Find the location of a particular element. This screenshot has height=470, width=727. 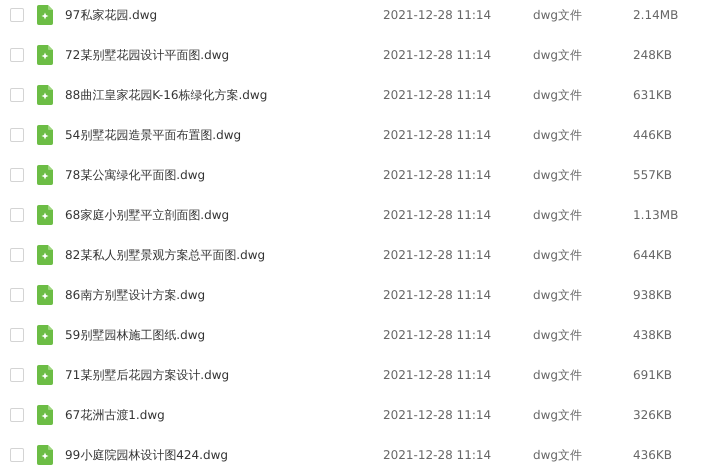

file-name: 59别墅园林施工图纸.dwg is located at coordinates (224, 335).